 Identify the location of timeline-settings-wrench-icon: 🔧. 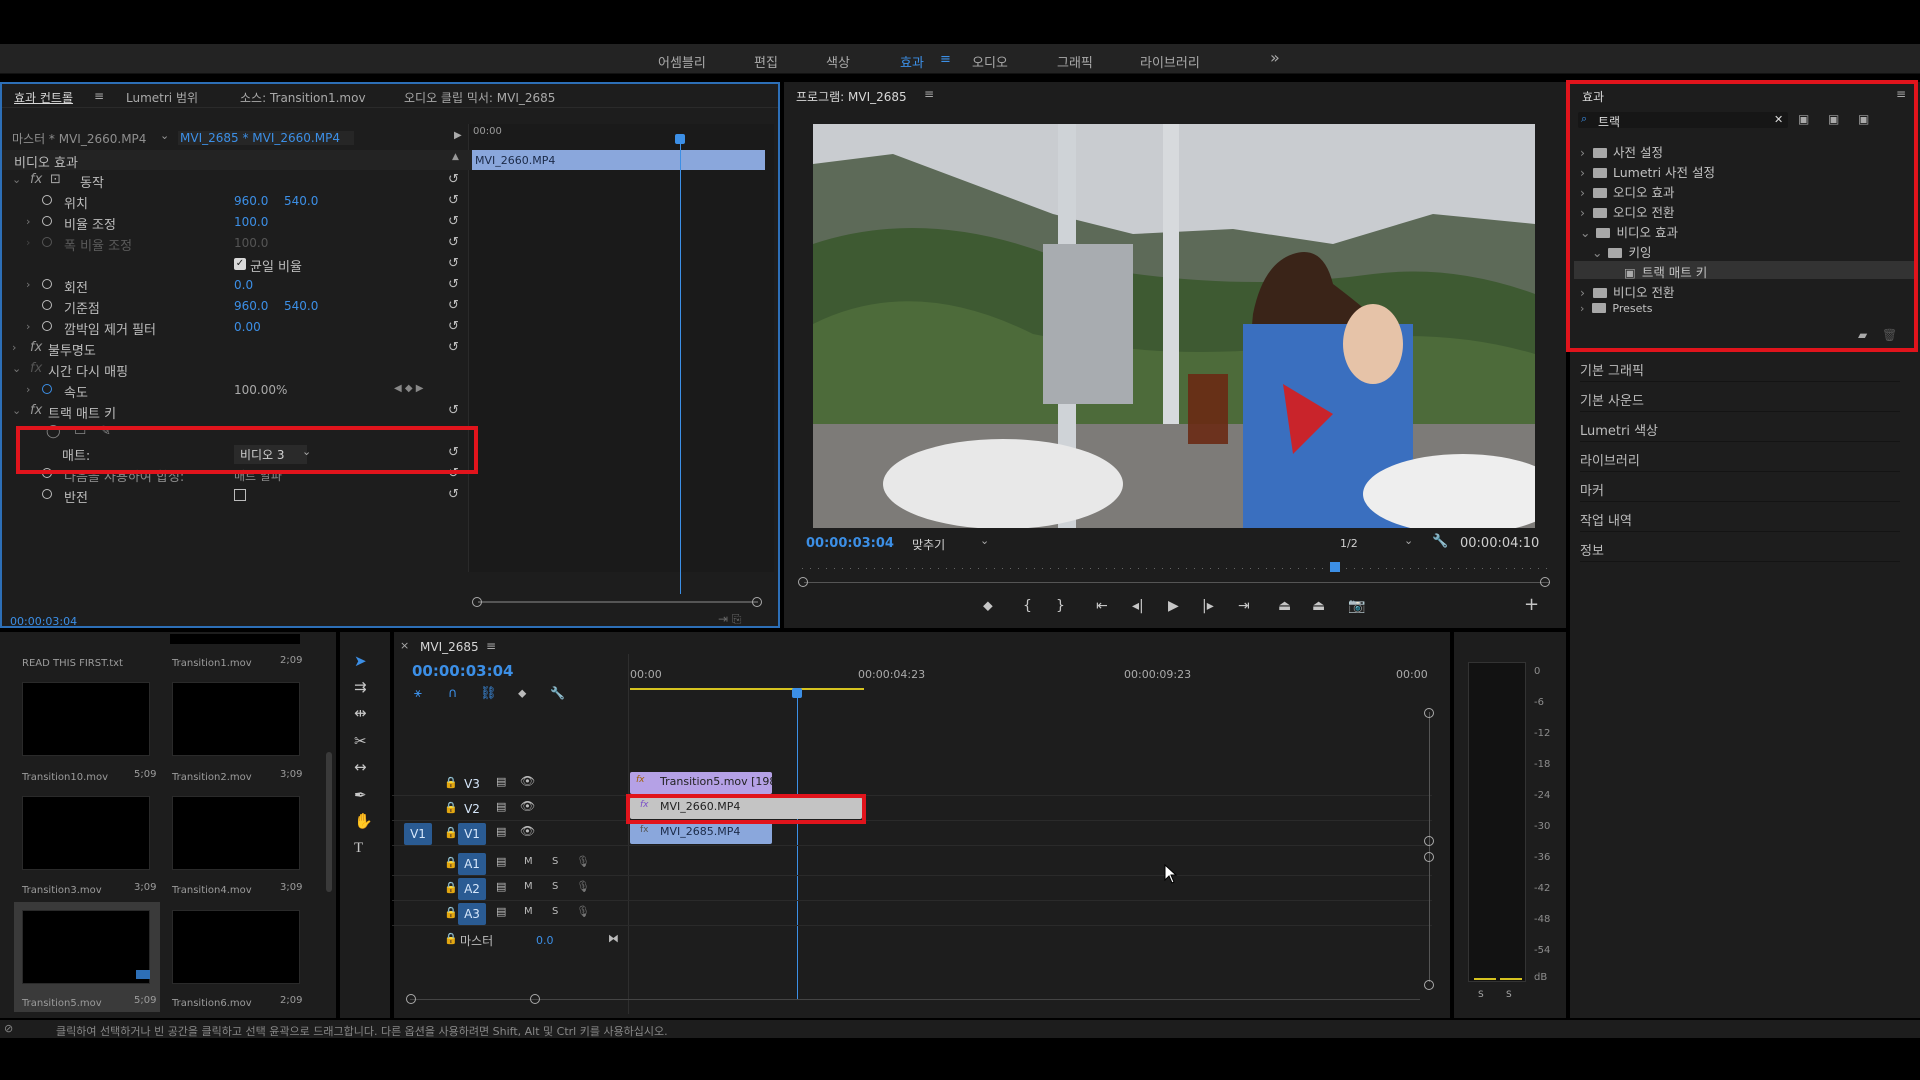
(557, 693).